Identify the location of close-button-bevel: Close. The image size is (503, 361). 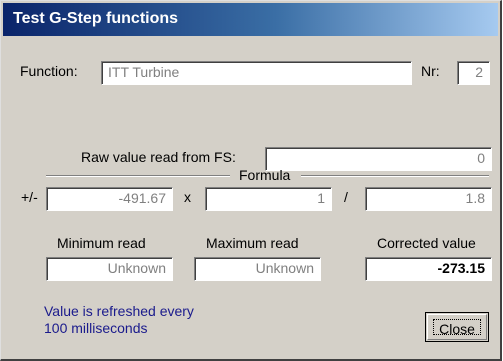
(457, 327).